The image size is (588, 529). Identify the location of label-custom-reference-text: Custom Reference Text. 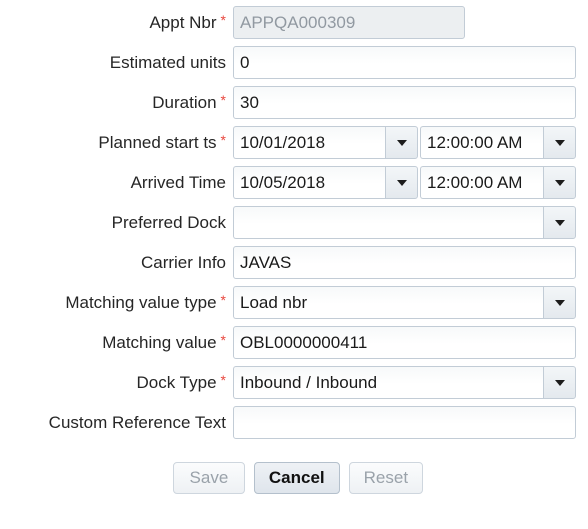
(113, 422).